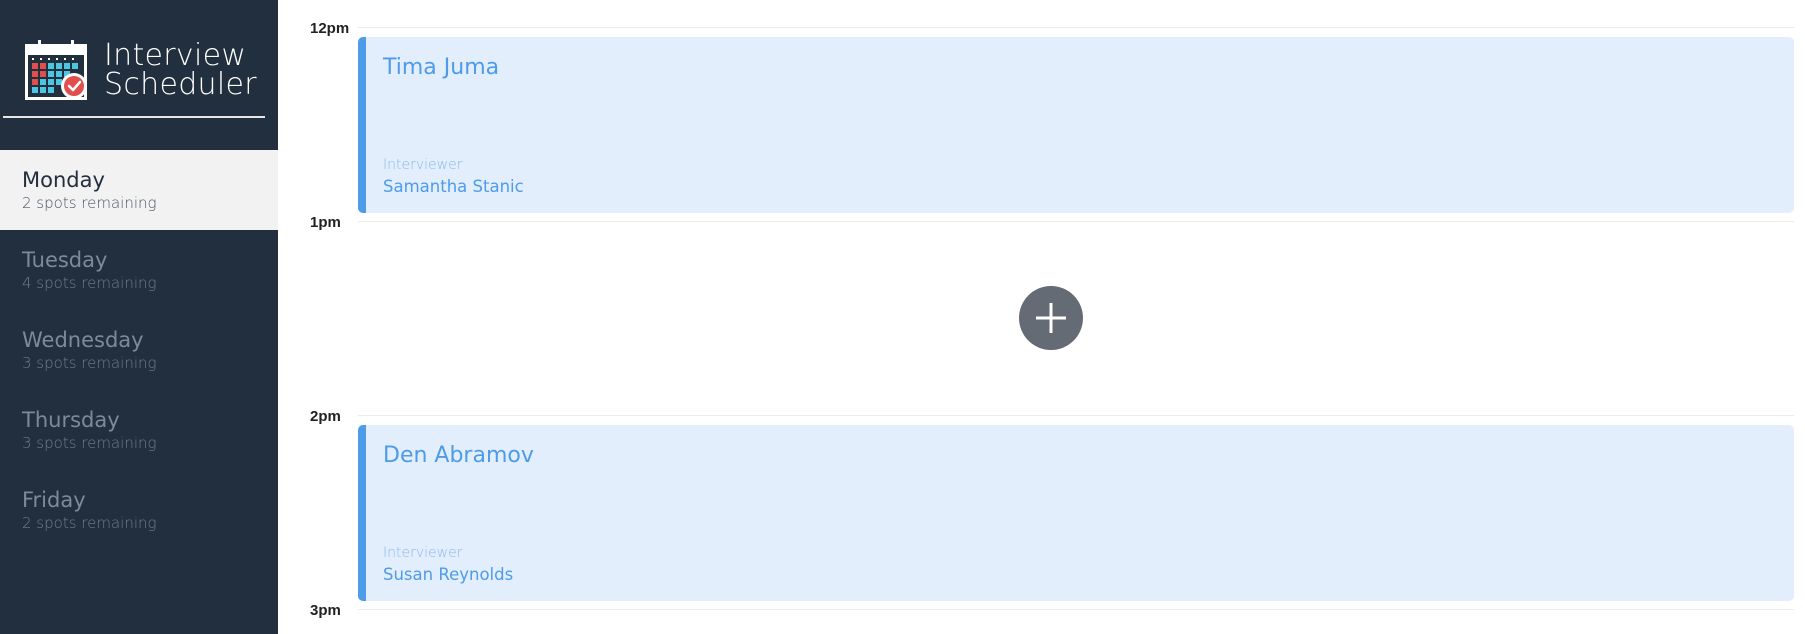  I want to click on day-item-thursday: Thursday 3 spots remaining, so click(139, 430).